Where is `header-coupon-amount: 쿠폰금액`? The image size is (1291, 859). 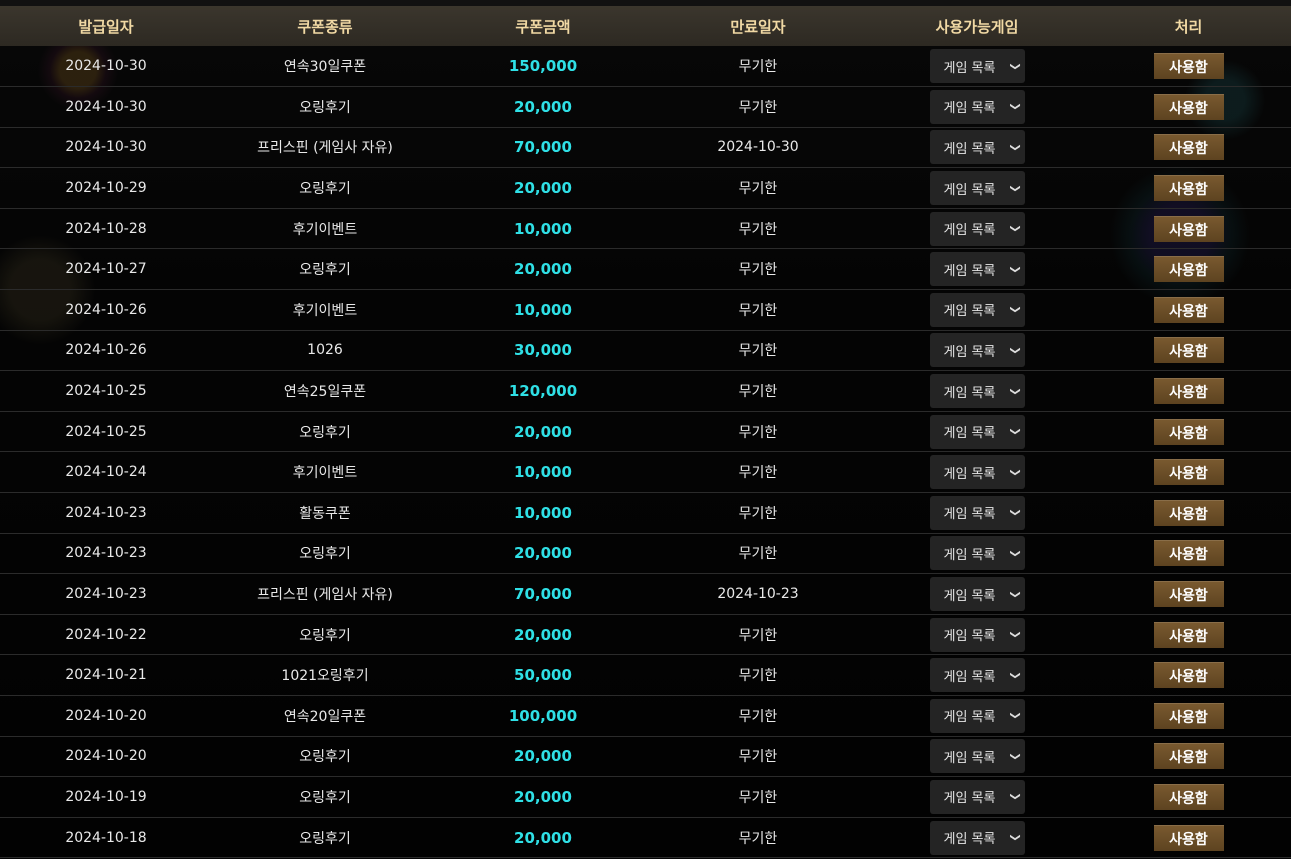
header-coupon-amount: 쿠폰금액 is located at coordinates (543, 26).